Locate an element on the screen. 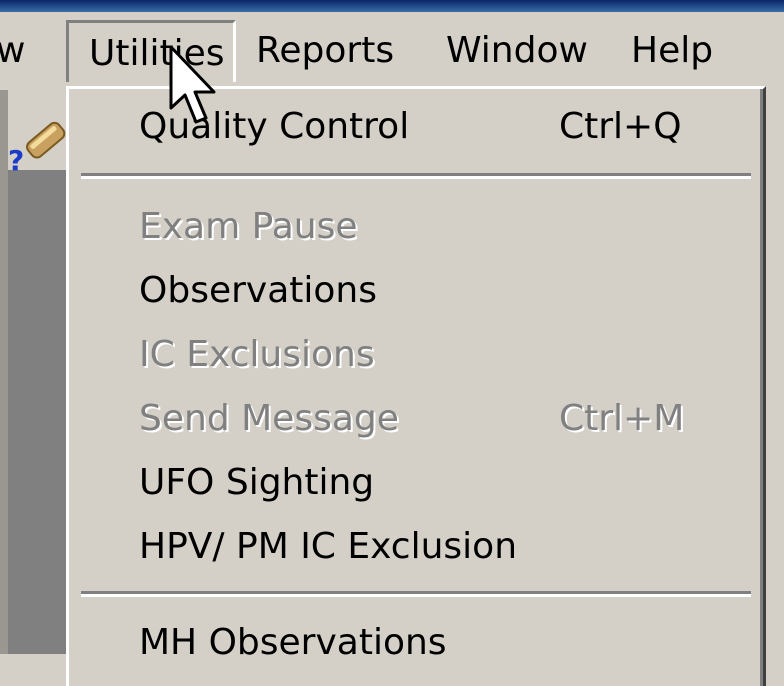  menu-view: w is located at coordinates (12, 51).